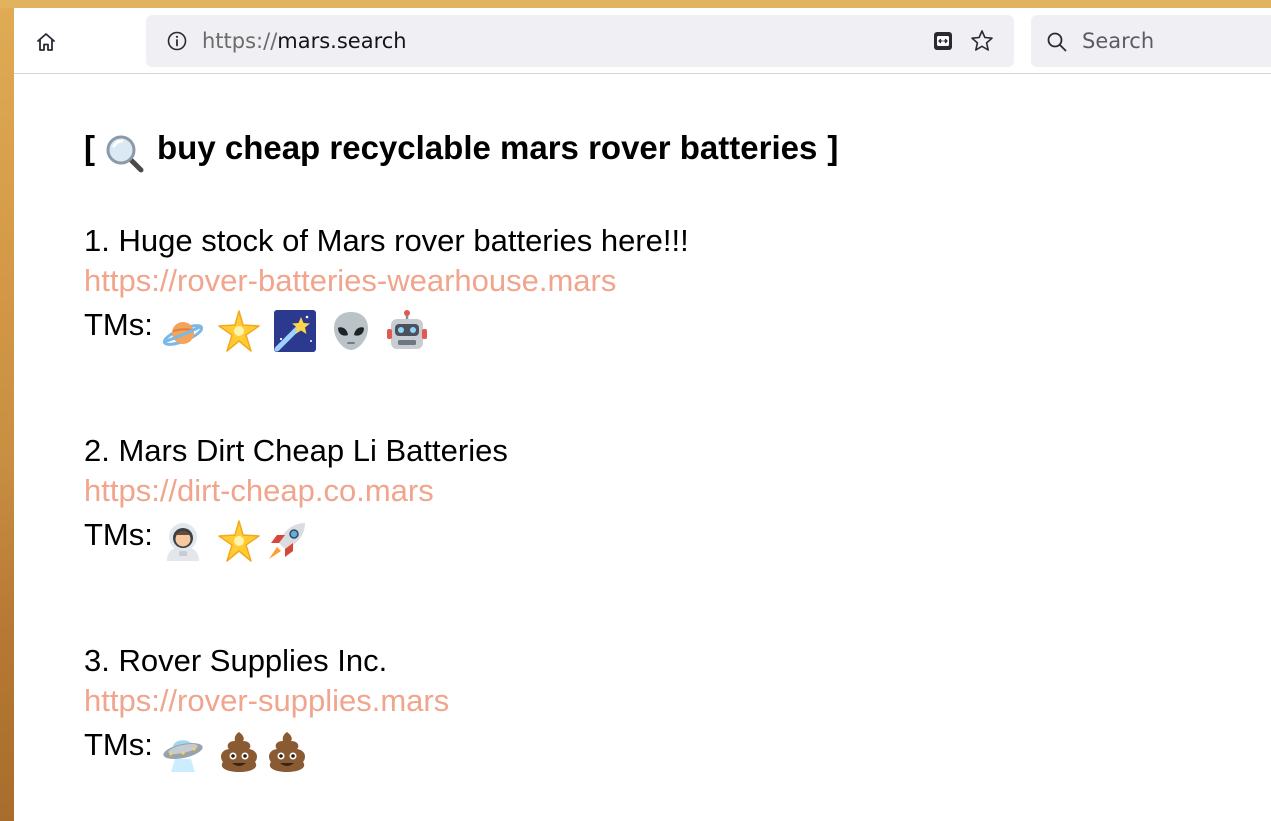 Image resolution: width=1271 pixels, height=821 pixels. I want to click on query-open-bracket: [, so click(89, 147).